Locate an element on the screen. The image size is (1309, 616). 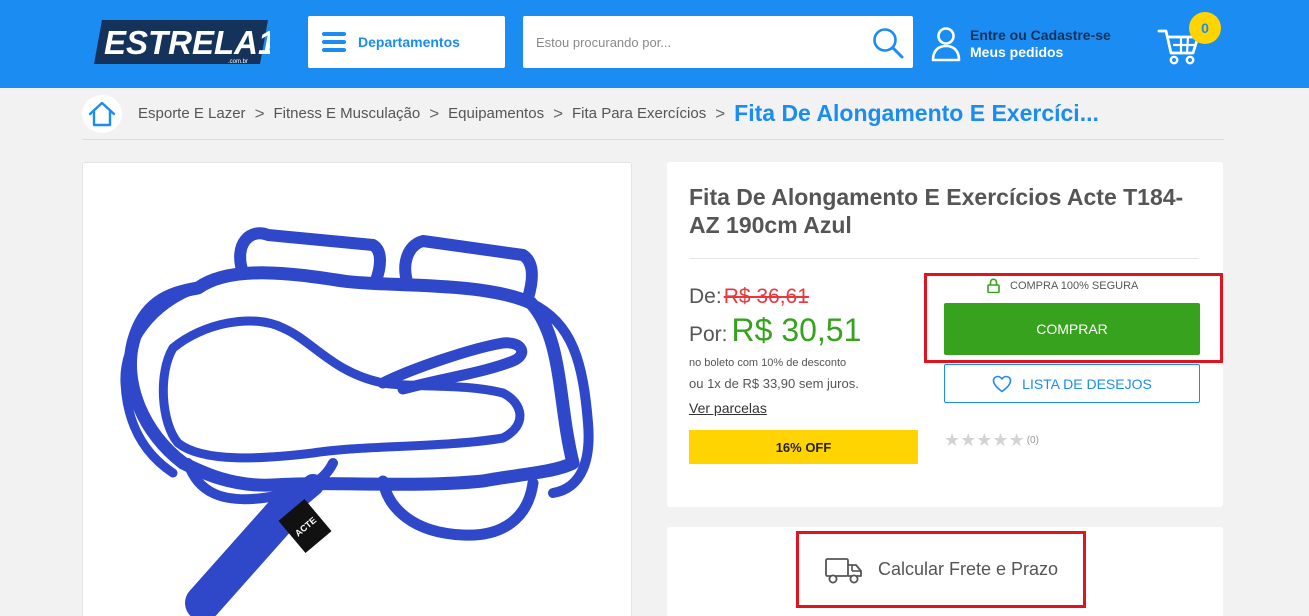
current-price-value: R$ 30,51 is located at coordinates (796, 330).